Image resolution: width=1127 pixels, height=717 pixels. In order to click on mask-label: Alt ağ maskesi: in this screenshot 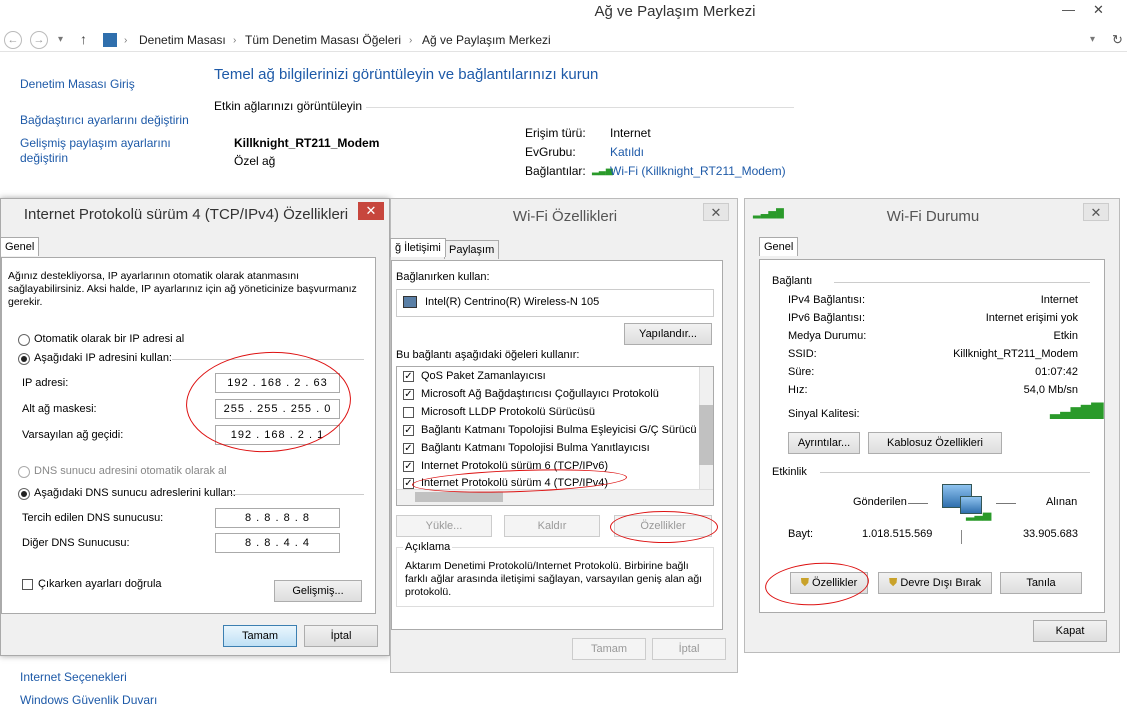, I will do `click(59, 409)`.